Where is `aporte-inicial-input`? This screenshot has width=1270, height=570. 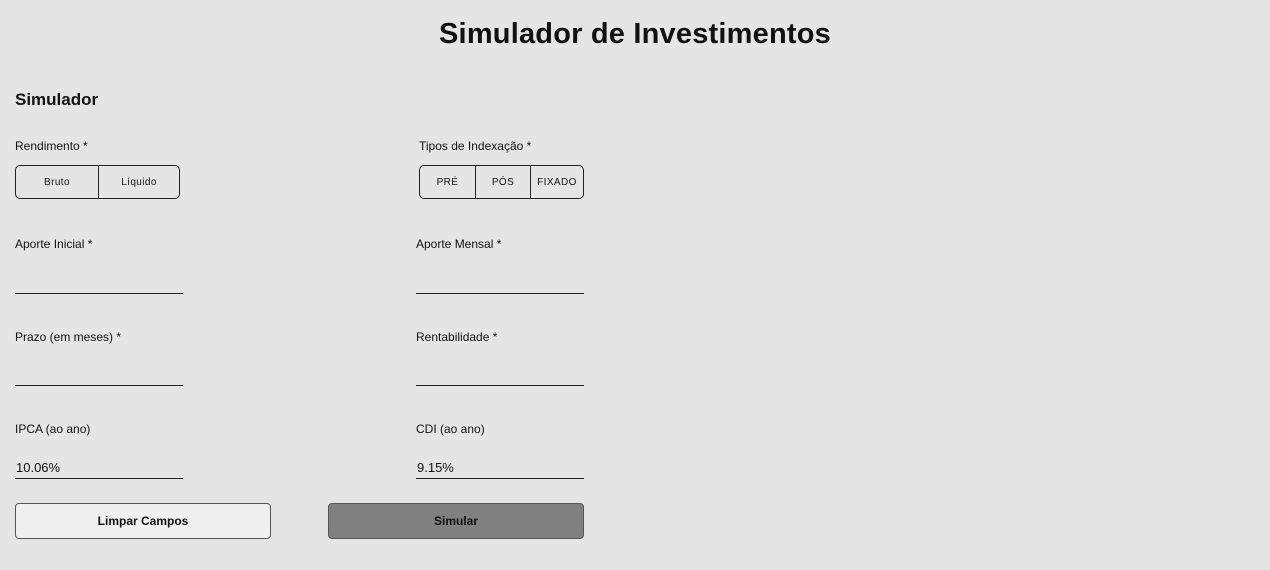
aporte-inicial-input is located at coordinates (99, 282).